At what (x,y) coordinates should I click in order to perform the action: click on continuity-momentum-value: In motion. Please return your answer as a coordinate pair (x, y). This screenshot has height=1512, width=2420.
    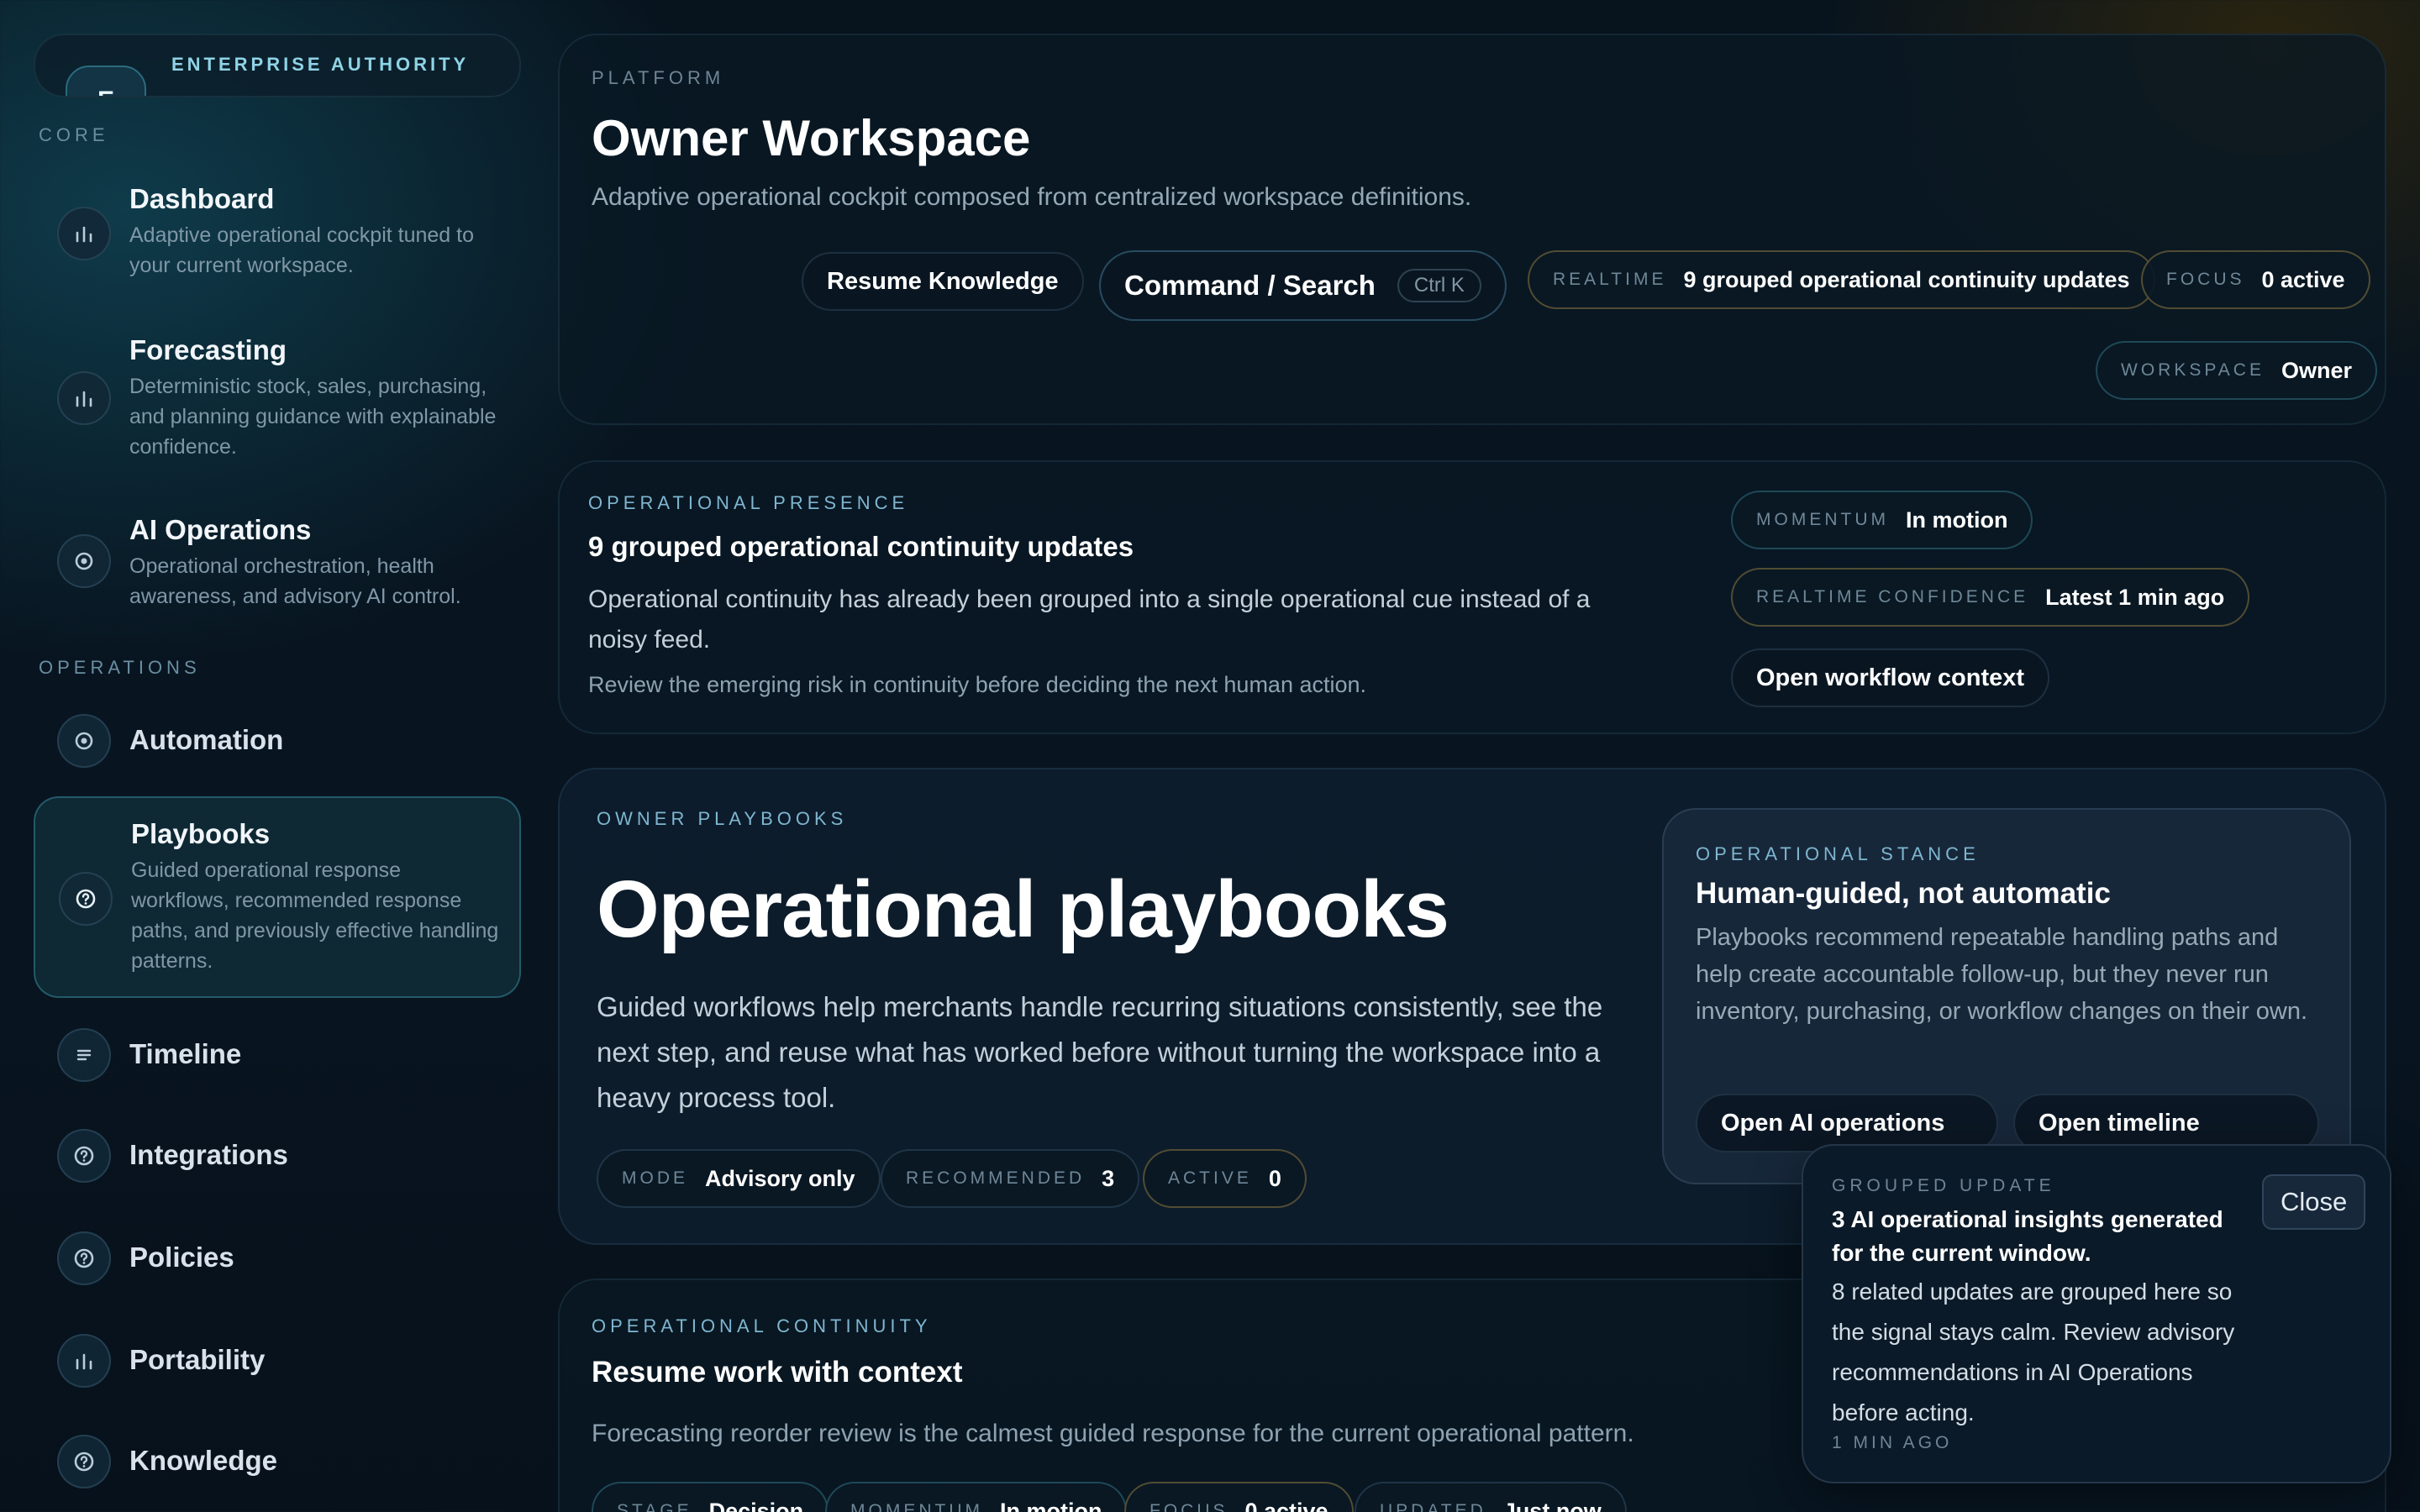
    Looking at the image, I should click on (1050, 1505).